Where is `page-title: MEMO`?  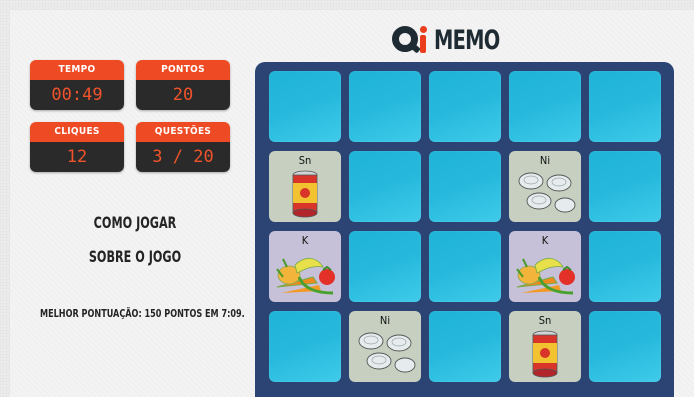
page-title: MEMO is located at coordinates (467, 40).